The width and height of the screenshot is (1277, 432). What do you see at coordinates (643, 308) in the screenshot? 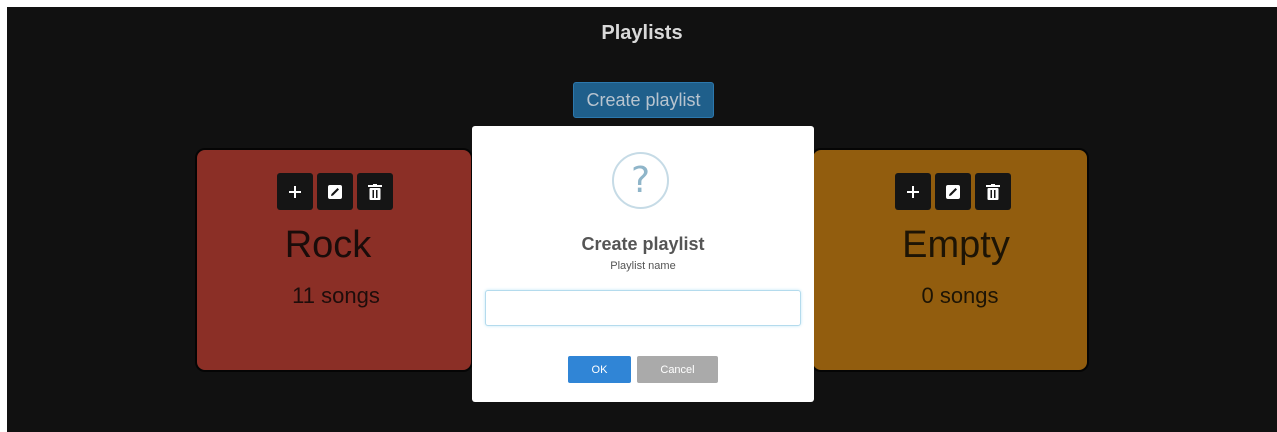
I see `playlist-name-input` at bounding box center [643, 308].